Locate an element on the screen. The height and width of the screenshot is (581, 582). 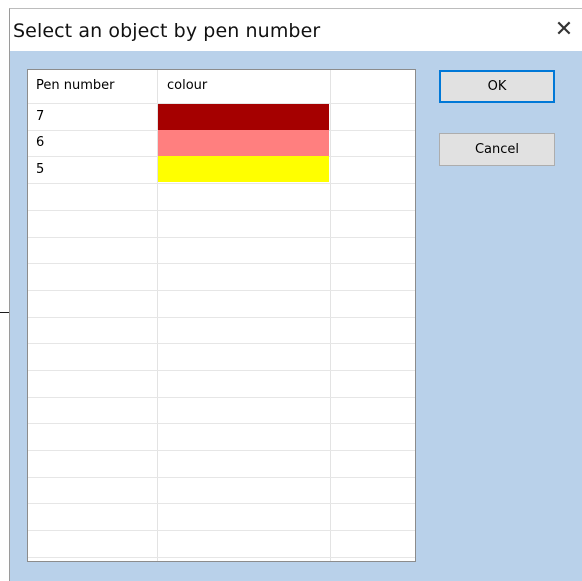
cancel-button: Cancel is located at coordinates (497, 149).